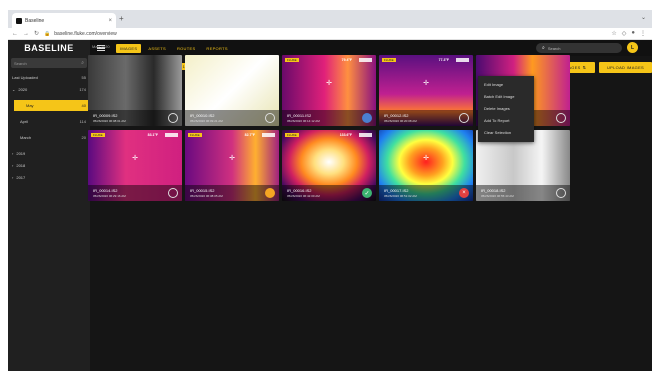 The width and height of the screenshot is (652, 371). Describe the element at coordinates (26, 34) in the screenshot. I see `forward-arrow-icon: →` at that location.